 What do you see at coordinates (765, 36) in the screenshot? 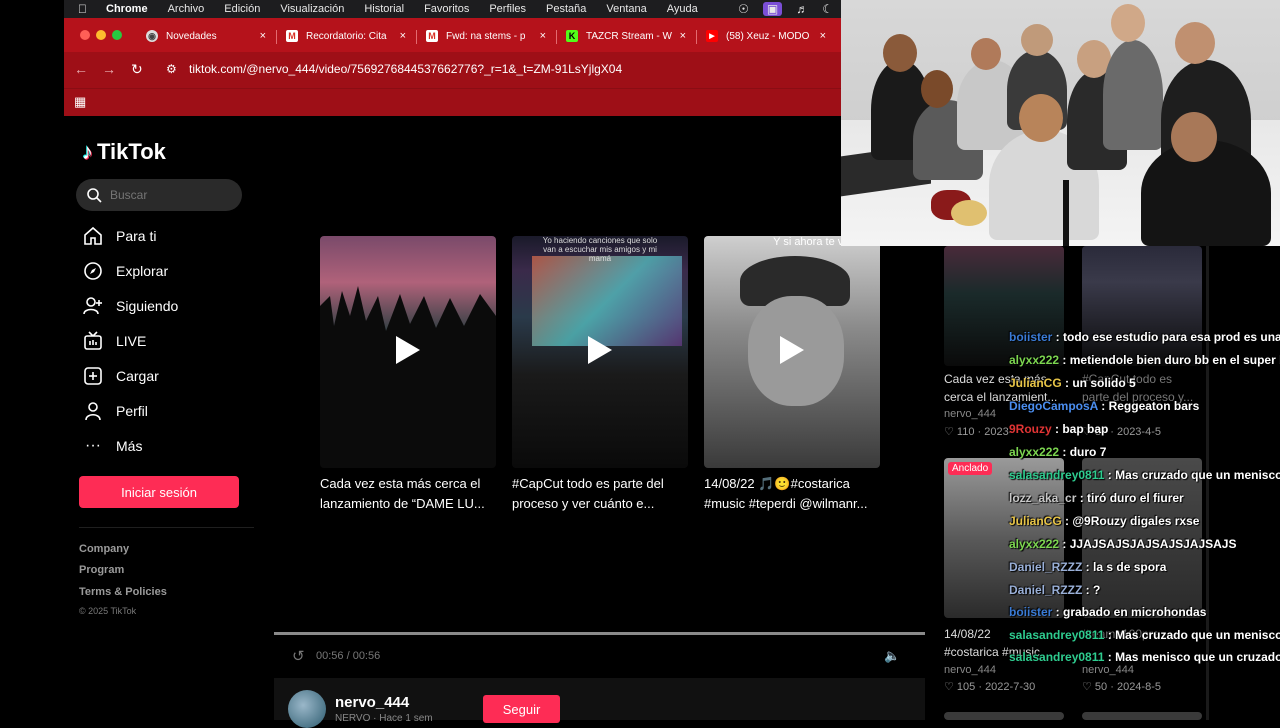
I see `tab-youtube-xeuz: ▶ (58) Xeuz - MODO ×` at bounding box center [765, 36].